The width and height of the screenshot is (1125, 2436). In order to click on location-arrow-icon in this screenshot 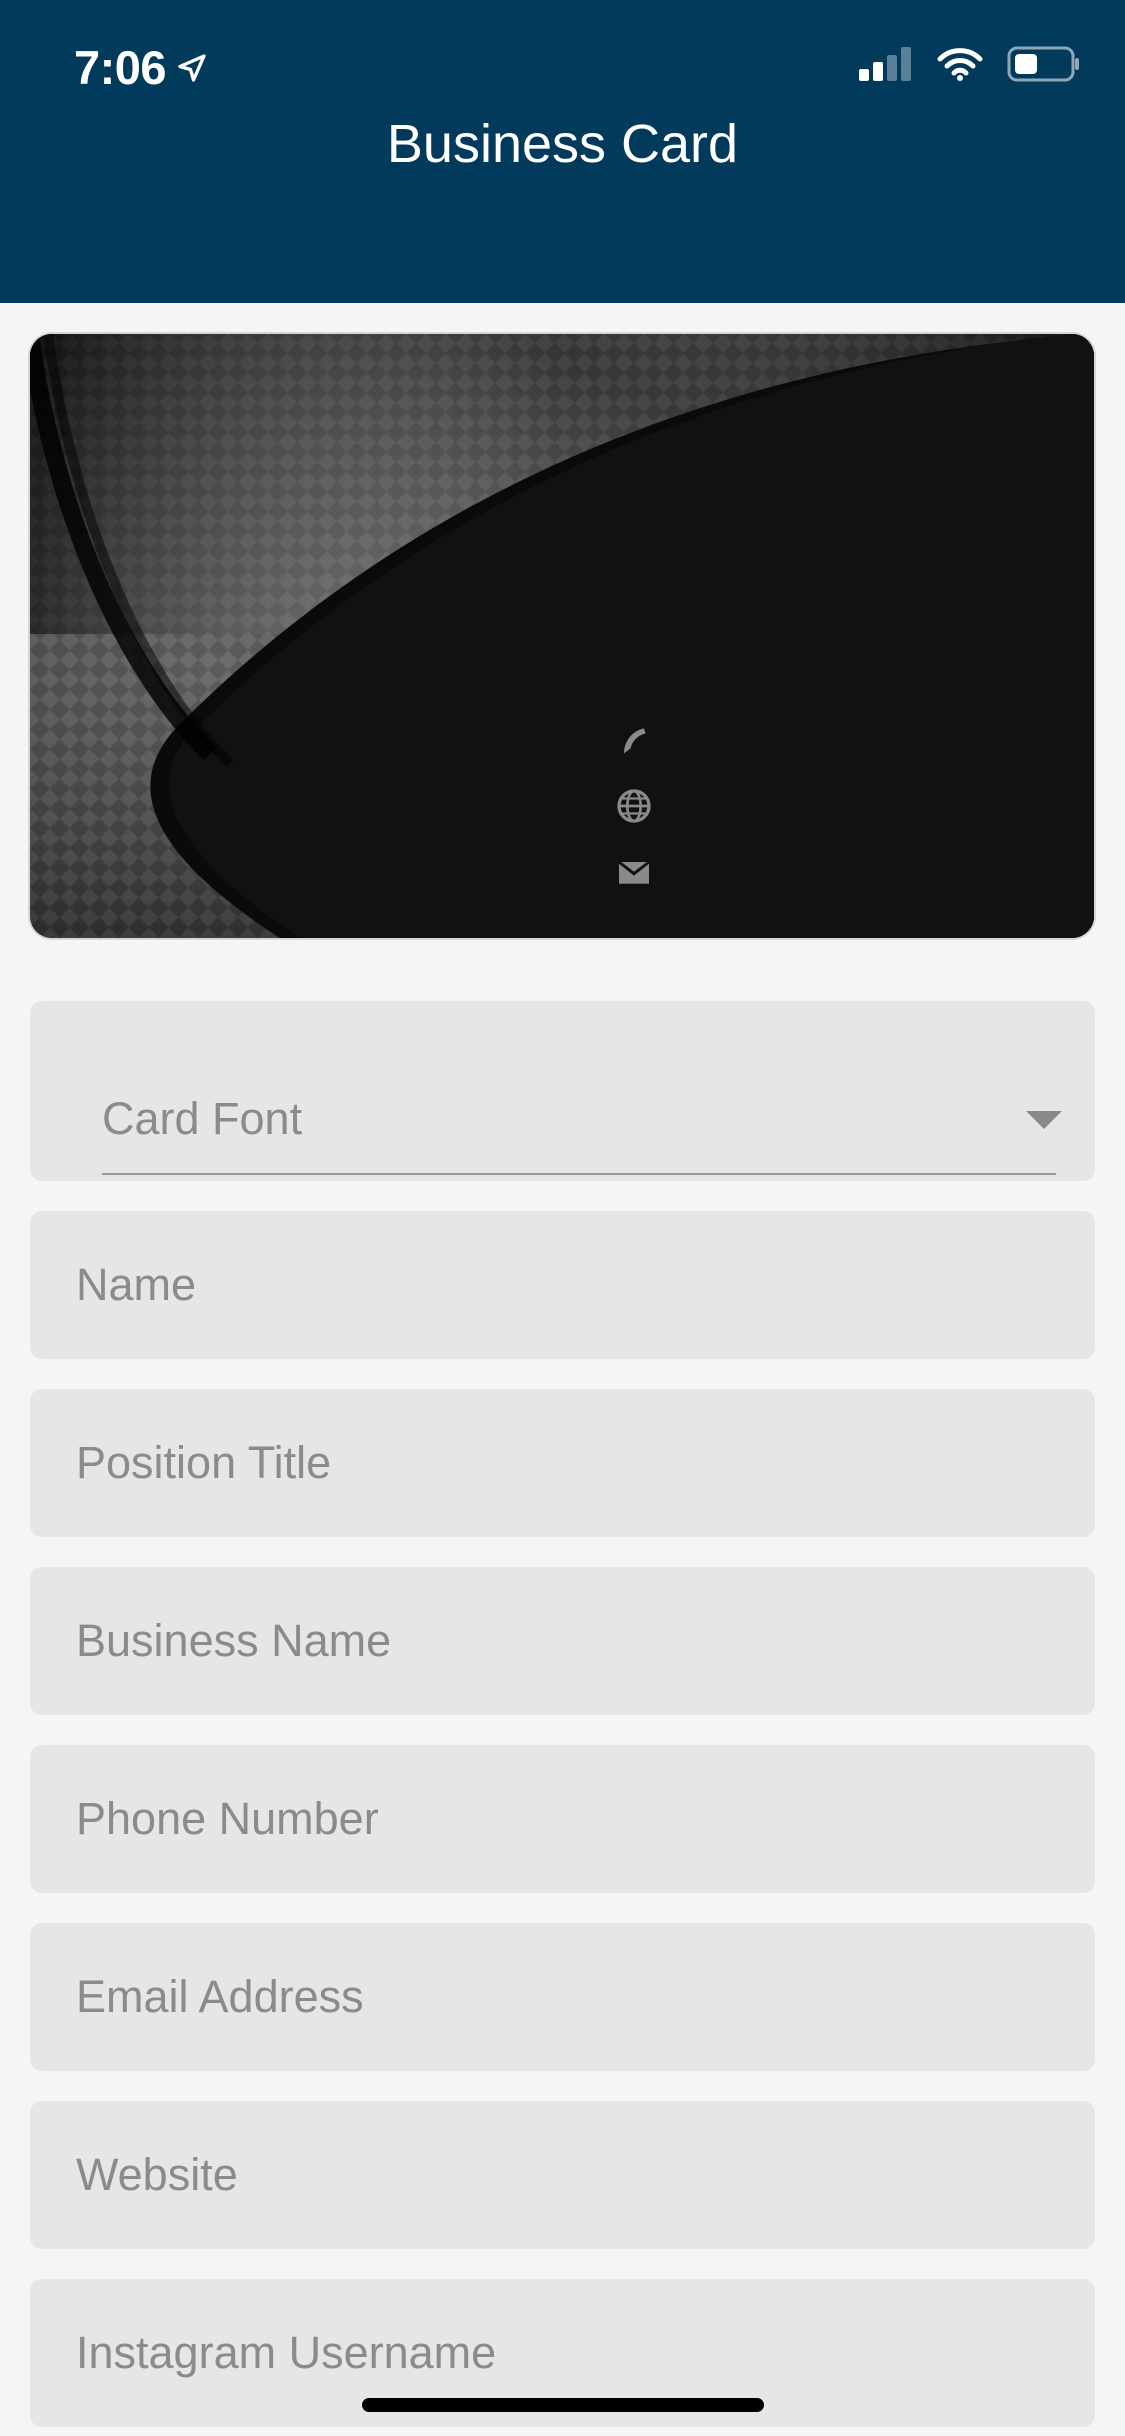, I will do `click(192, 67)`.